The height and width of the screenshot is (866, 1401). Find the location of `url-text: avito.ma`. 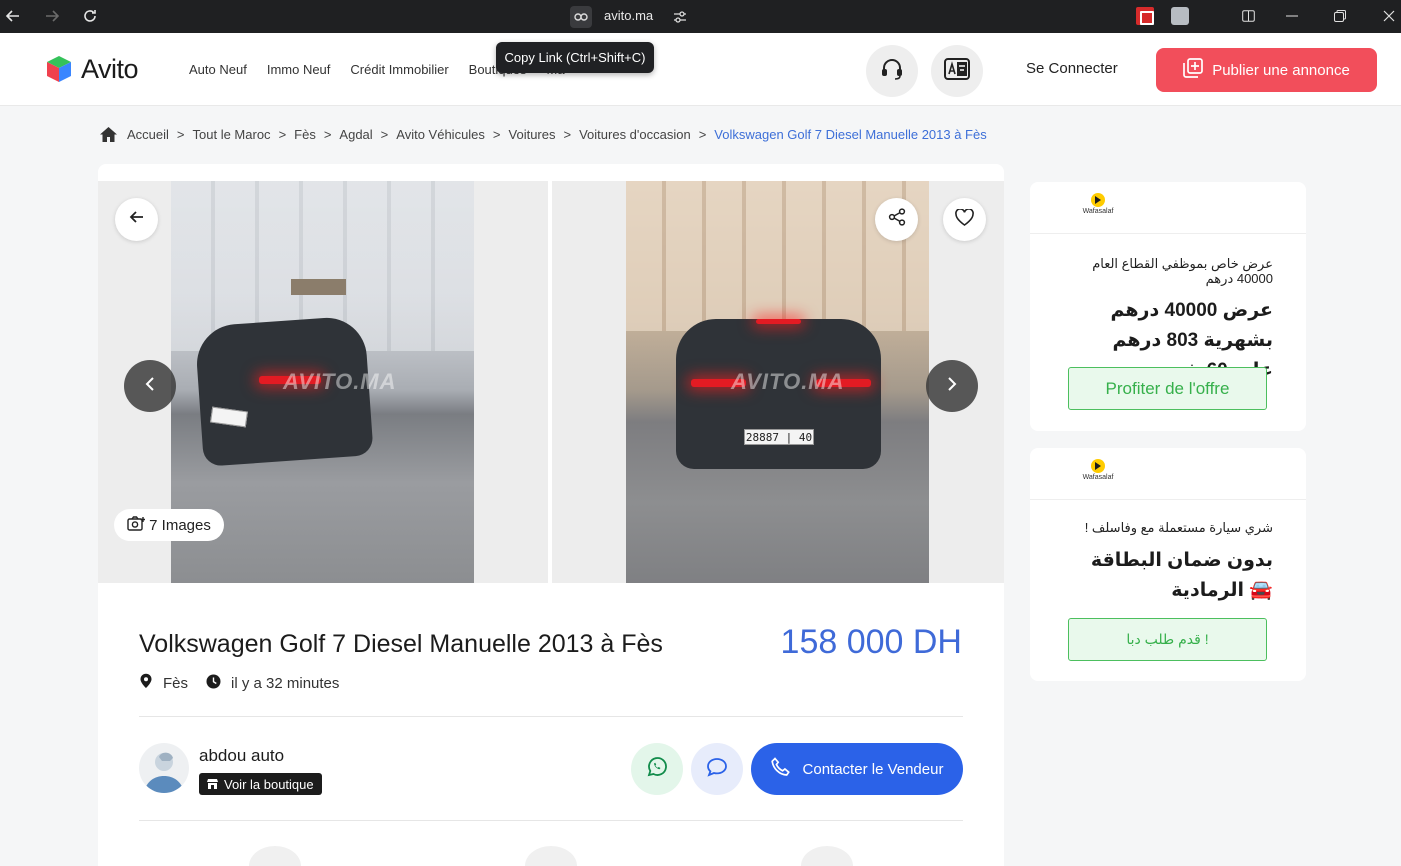

url-text: avito.ma is located at coordinates (629, 15).